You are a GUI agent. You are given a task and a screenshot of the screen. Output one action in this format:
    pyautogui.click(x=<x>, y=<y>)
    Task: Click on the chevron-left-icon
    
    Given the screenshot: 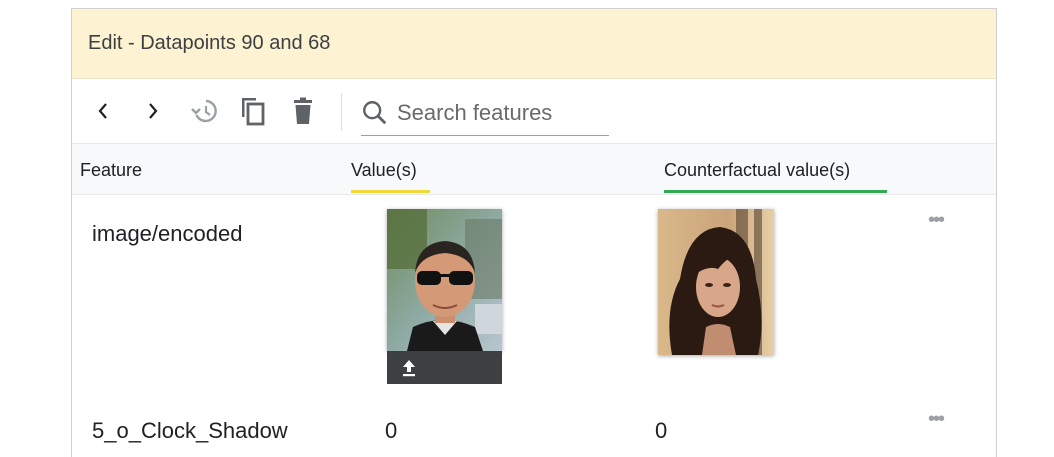 What is the action you would take?
    pyautogui.click(x=102, y=111)
    